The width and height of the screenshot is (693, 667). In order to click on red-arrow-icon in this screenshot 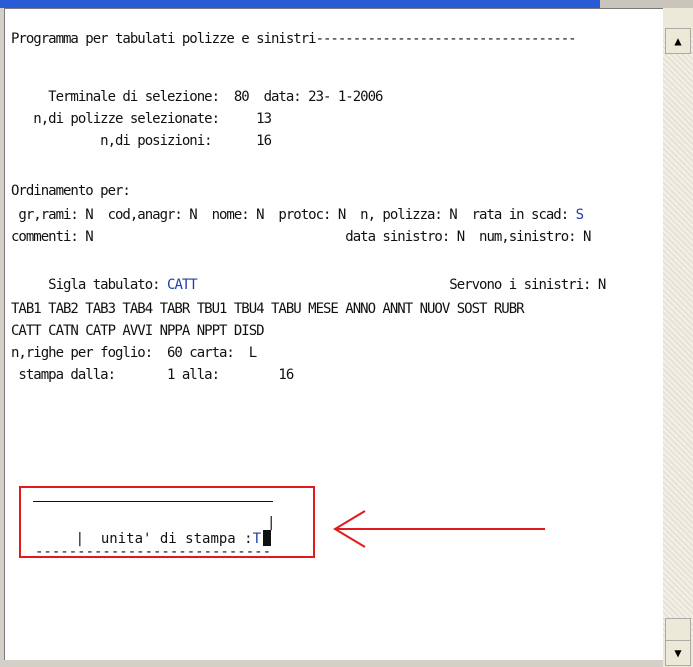, I will do `click(439, 529)`.